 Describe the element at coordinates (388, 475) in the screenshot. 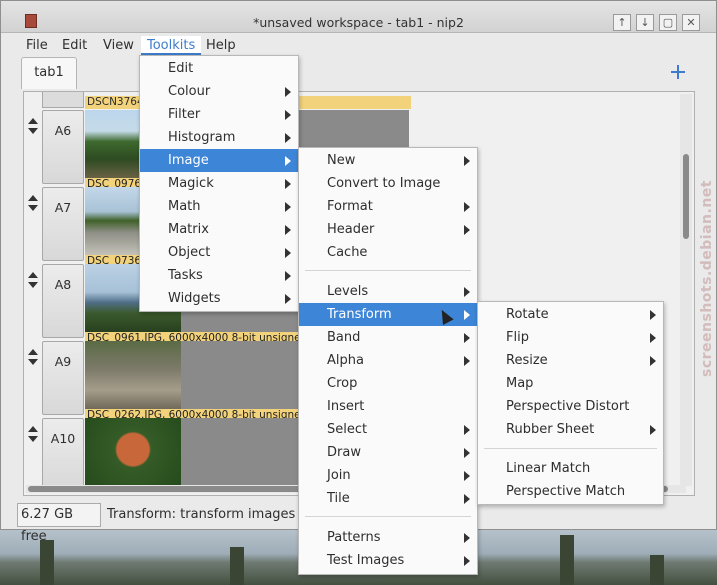

I see `image-item-join: Join` at that location.